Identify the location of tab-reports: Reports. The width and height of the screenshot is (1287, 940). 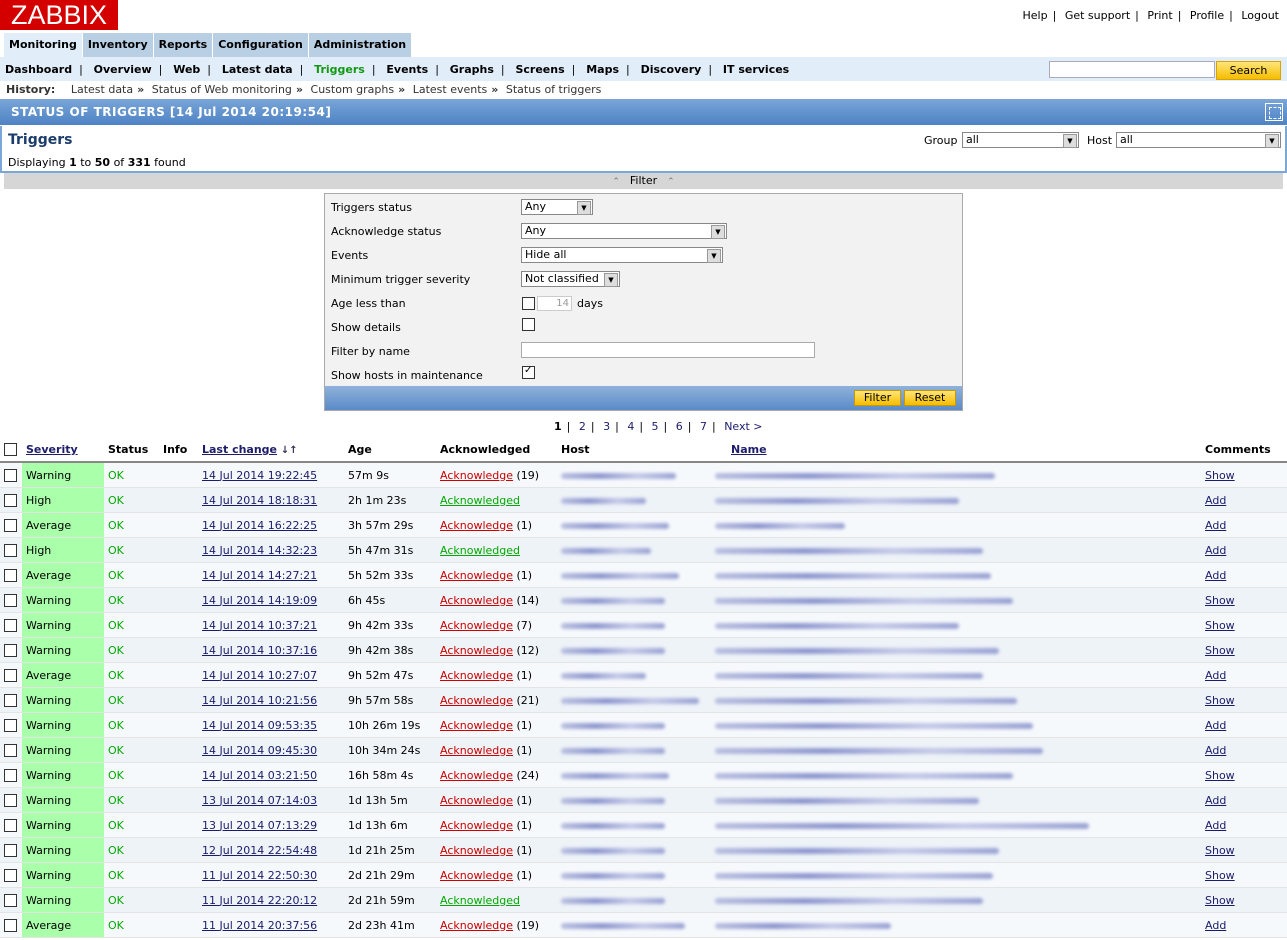
(183, 45).